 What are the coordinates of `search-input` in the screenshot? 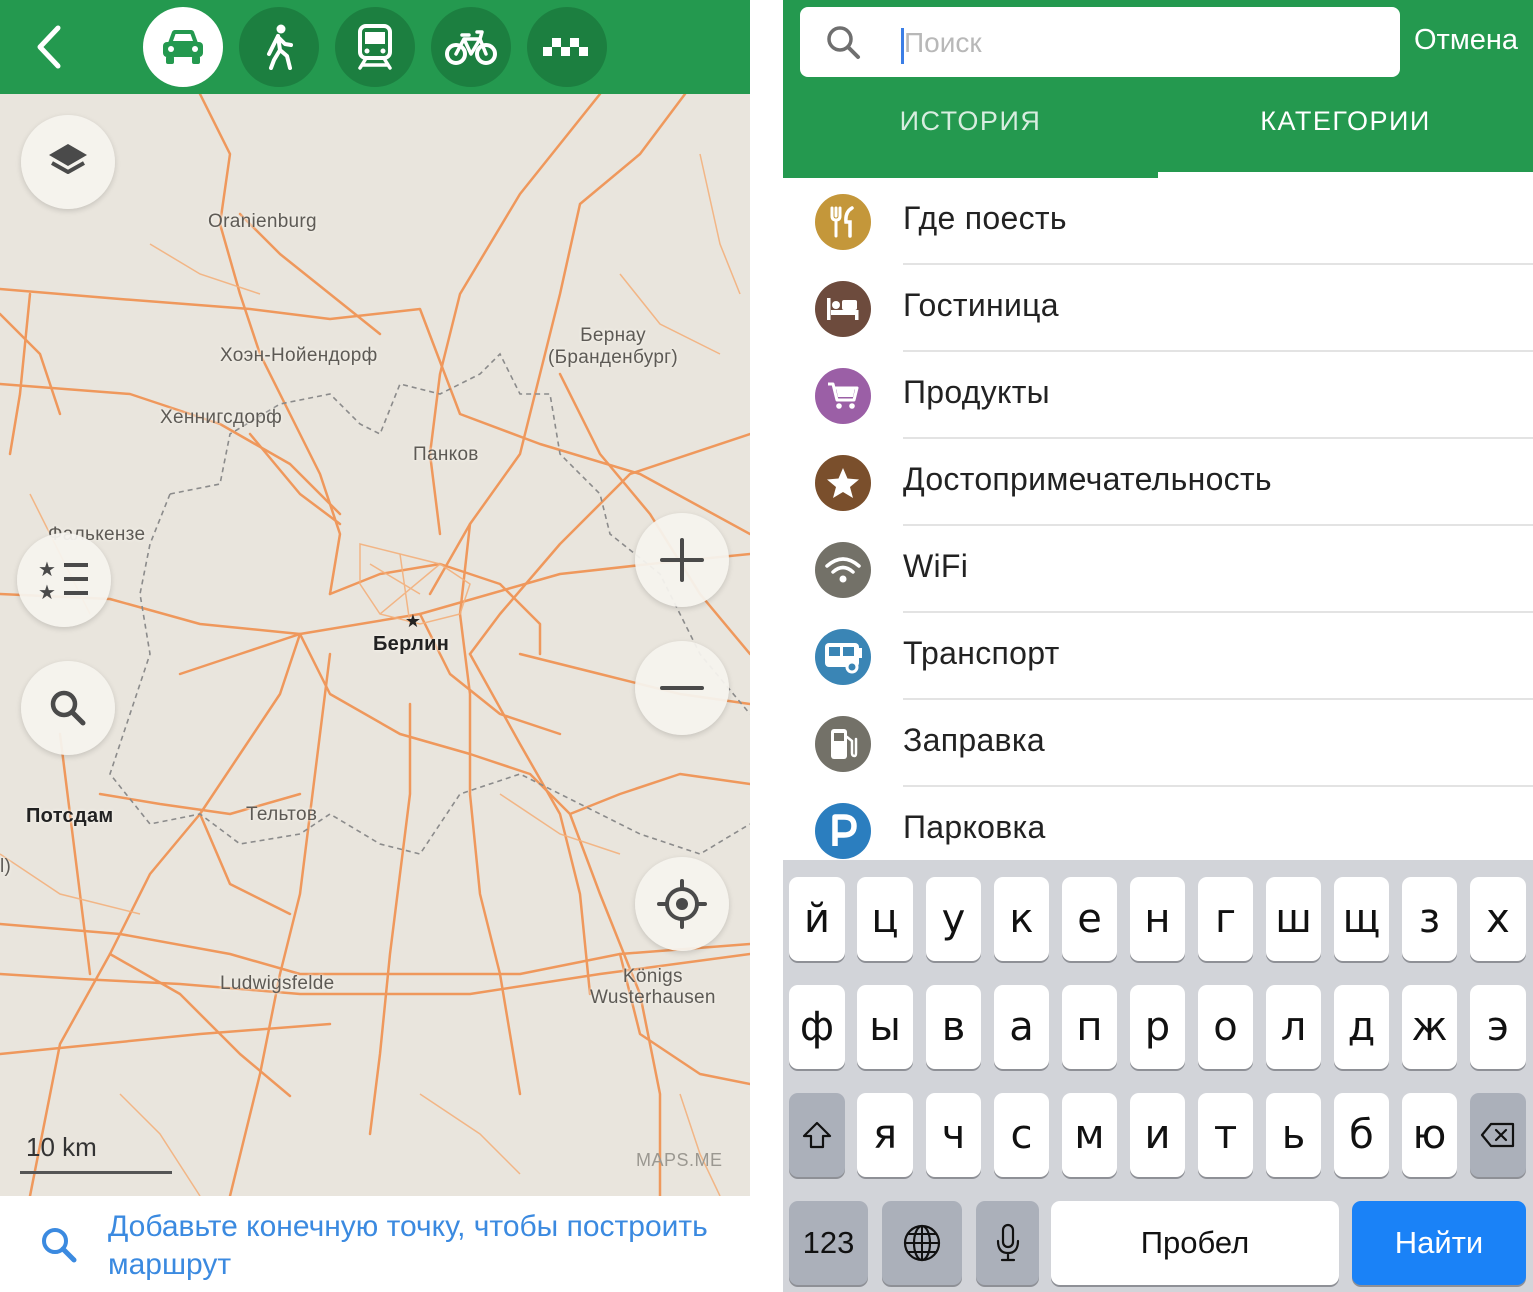 It's located at (1144, 43).